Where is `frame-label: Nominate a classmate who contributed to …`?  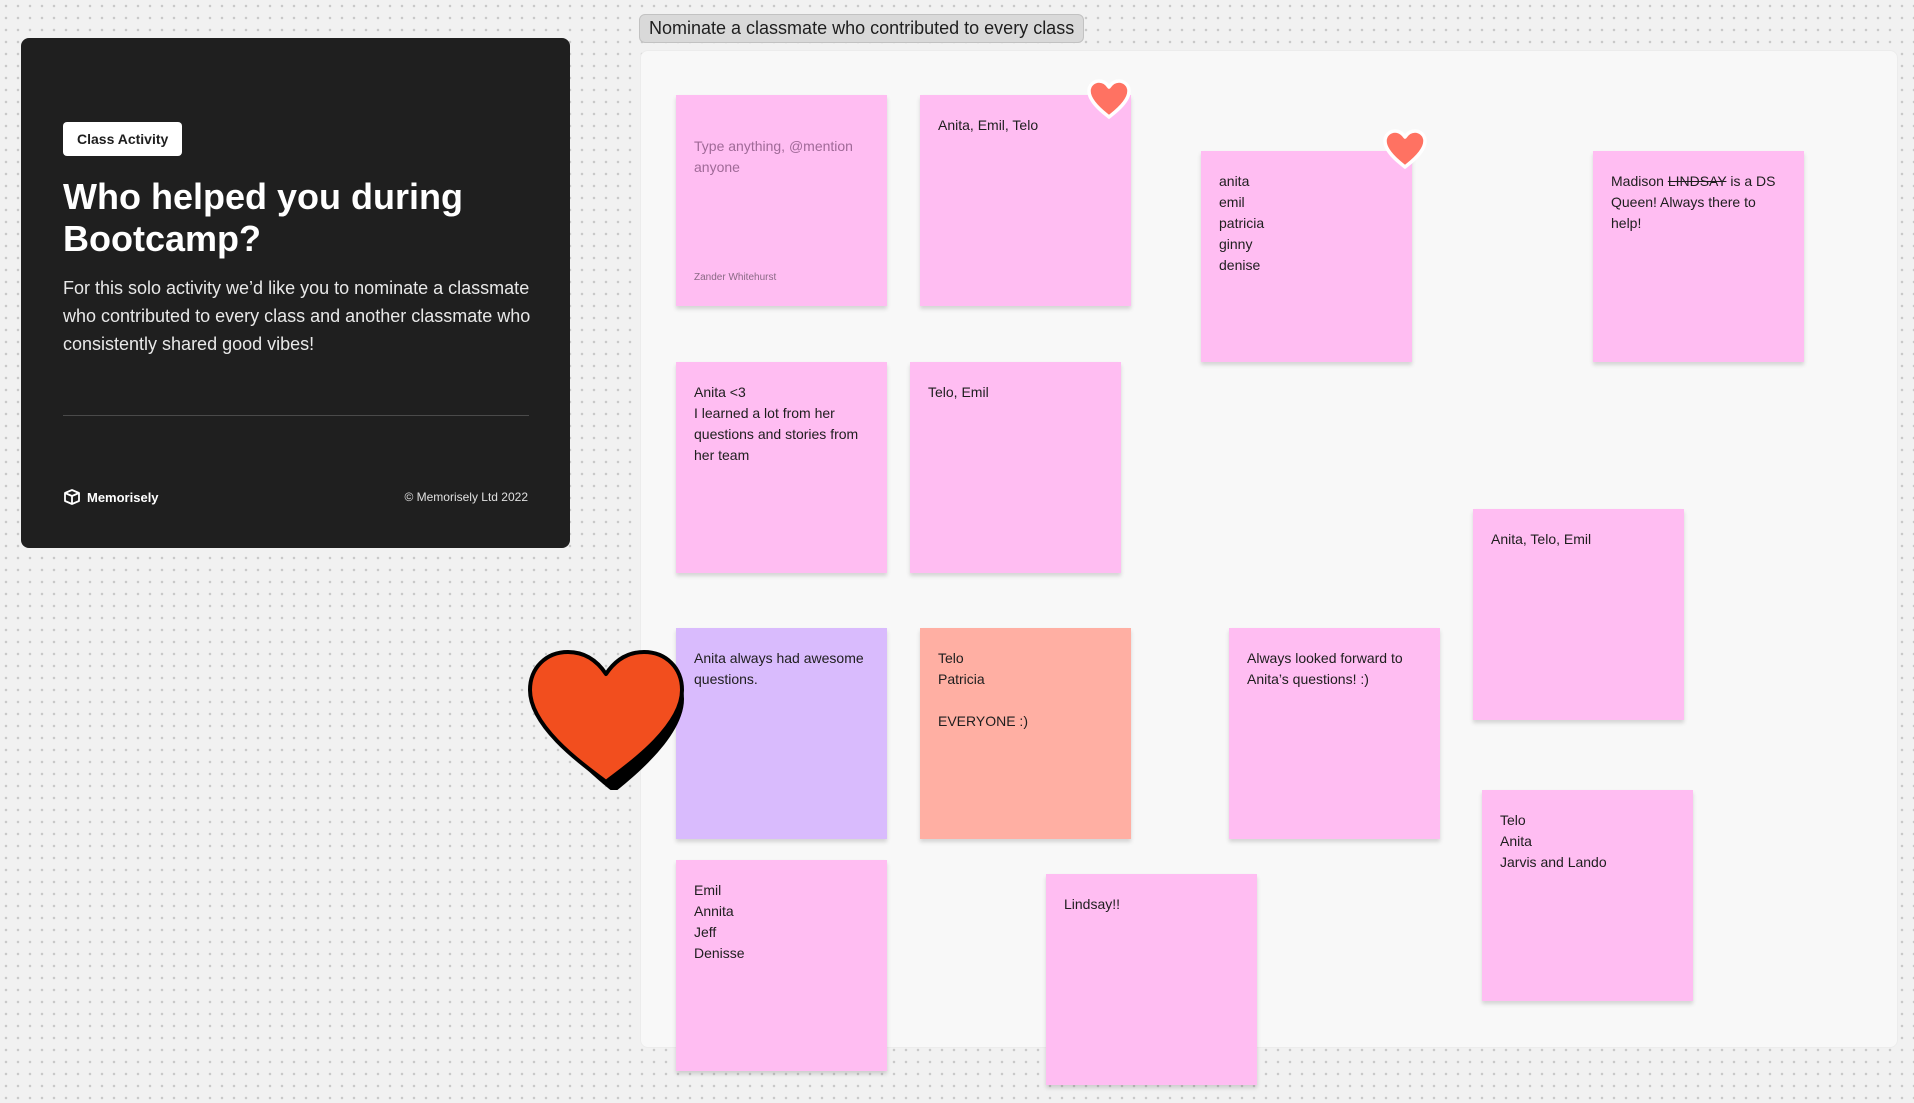 frame-label: Nominate a classmate who contributed to … is located at coordinates (862, 28).